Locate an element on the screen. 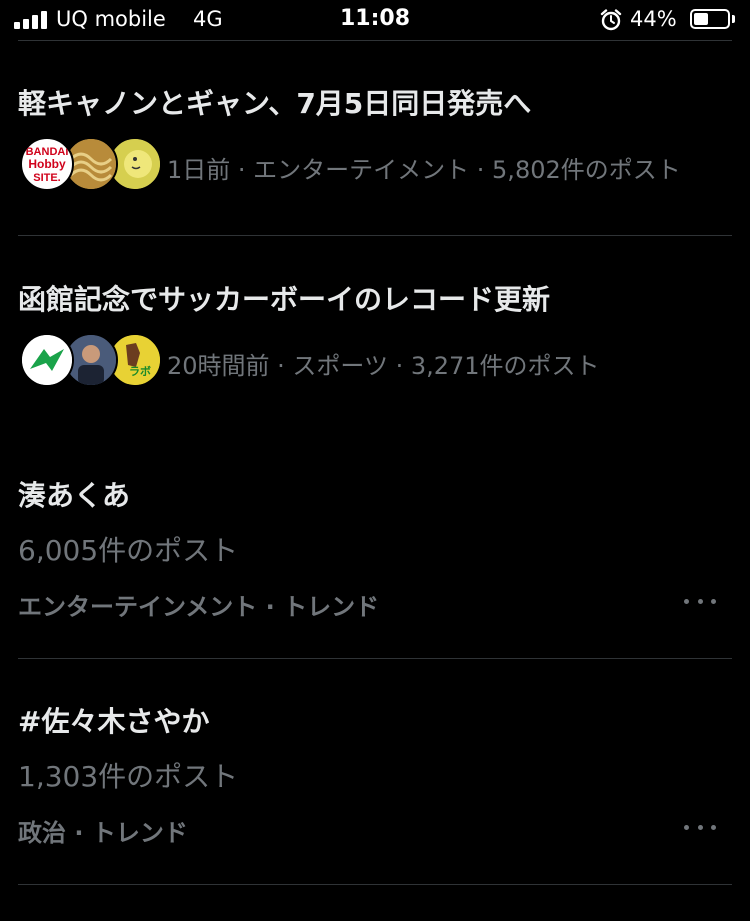  news-meta: 1日前 · エンターテイメント · 5,802件のポスト is located at coordinates (424, 170).